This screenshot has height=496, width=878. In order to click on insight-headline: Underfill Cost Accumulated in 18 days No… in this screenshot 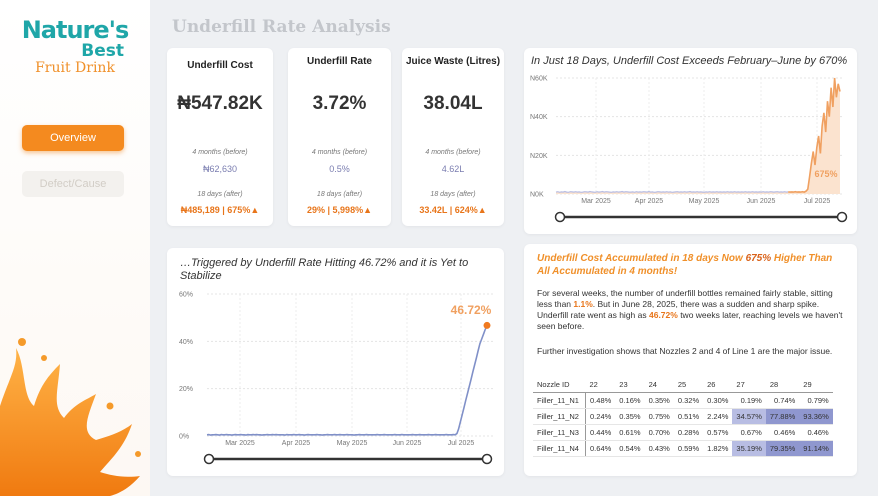, I will do `click(685, 265)`.